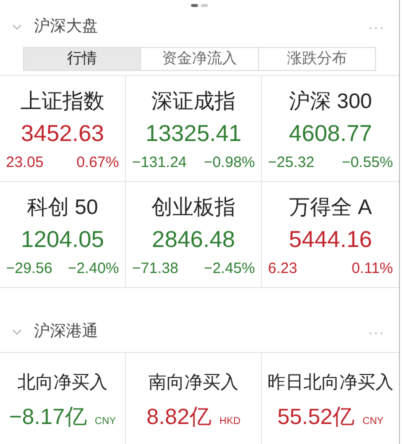  Describe the element at coordinates (330, 102) in the screenshot. I see `card-title: 沪深 300` at that location.